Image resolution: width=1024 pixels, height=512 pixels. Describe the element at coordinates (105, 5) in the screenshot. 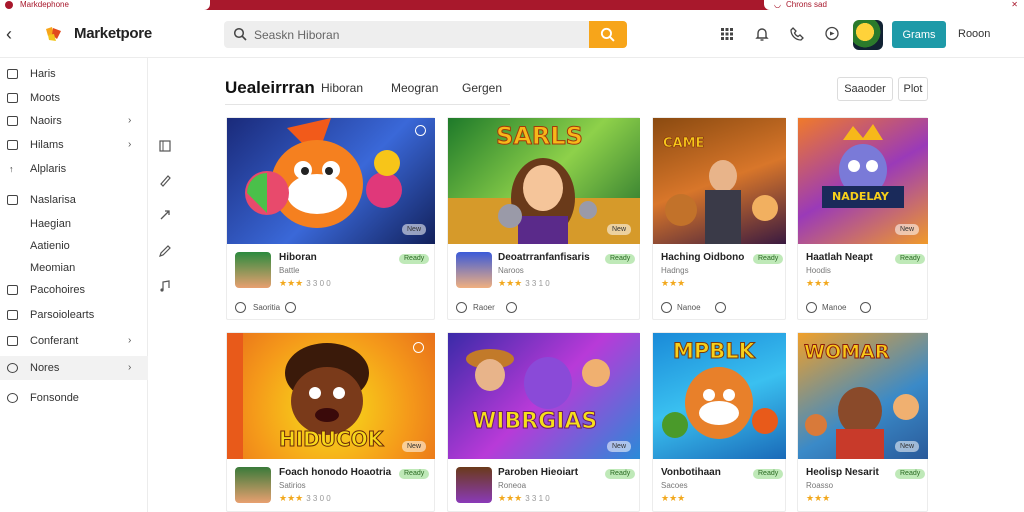

I see `browser-tab: Markdephone` at that location.